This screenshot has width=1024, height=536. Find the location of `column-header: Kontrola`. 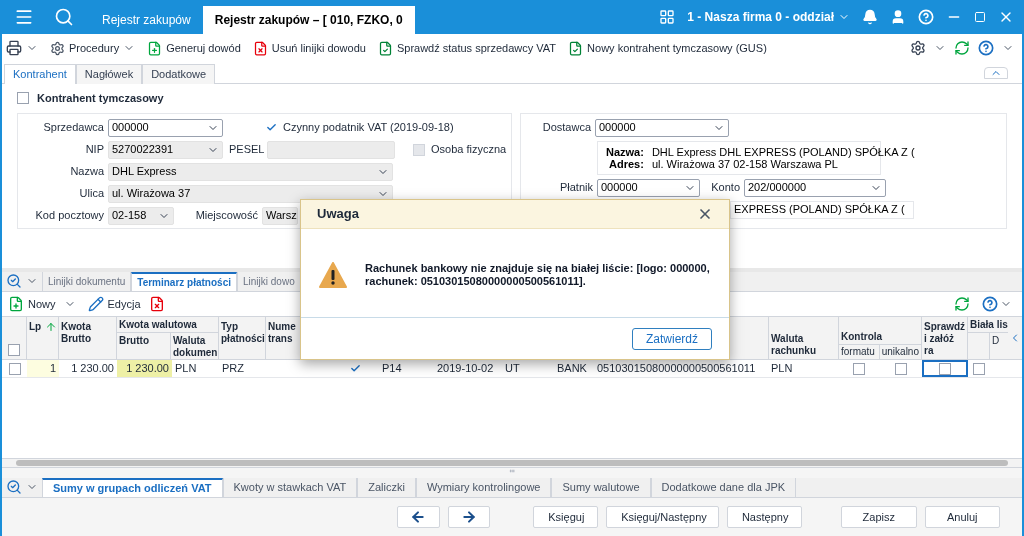

column-header: Kontrola is located at coordinates (880, 331).